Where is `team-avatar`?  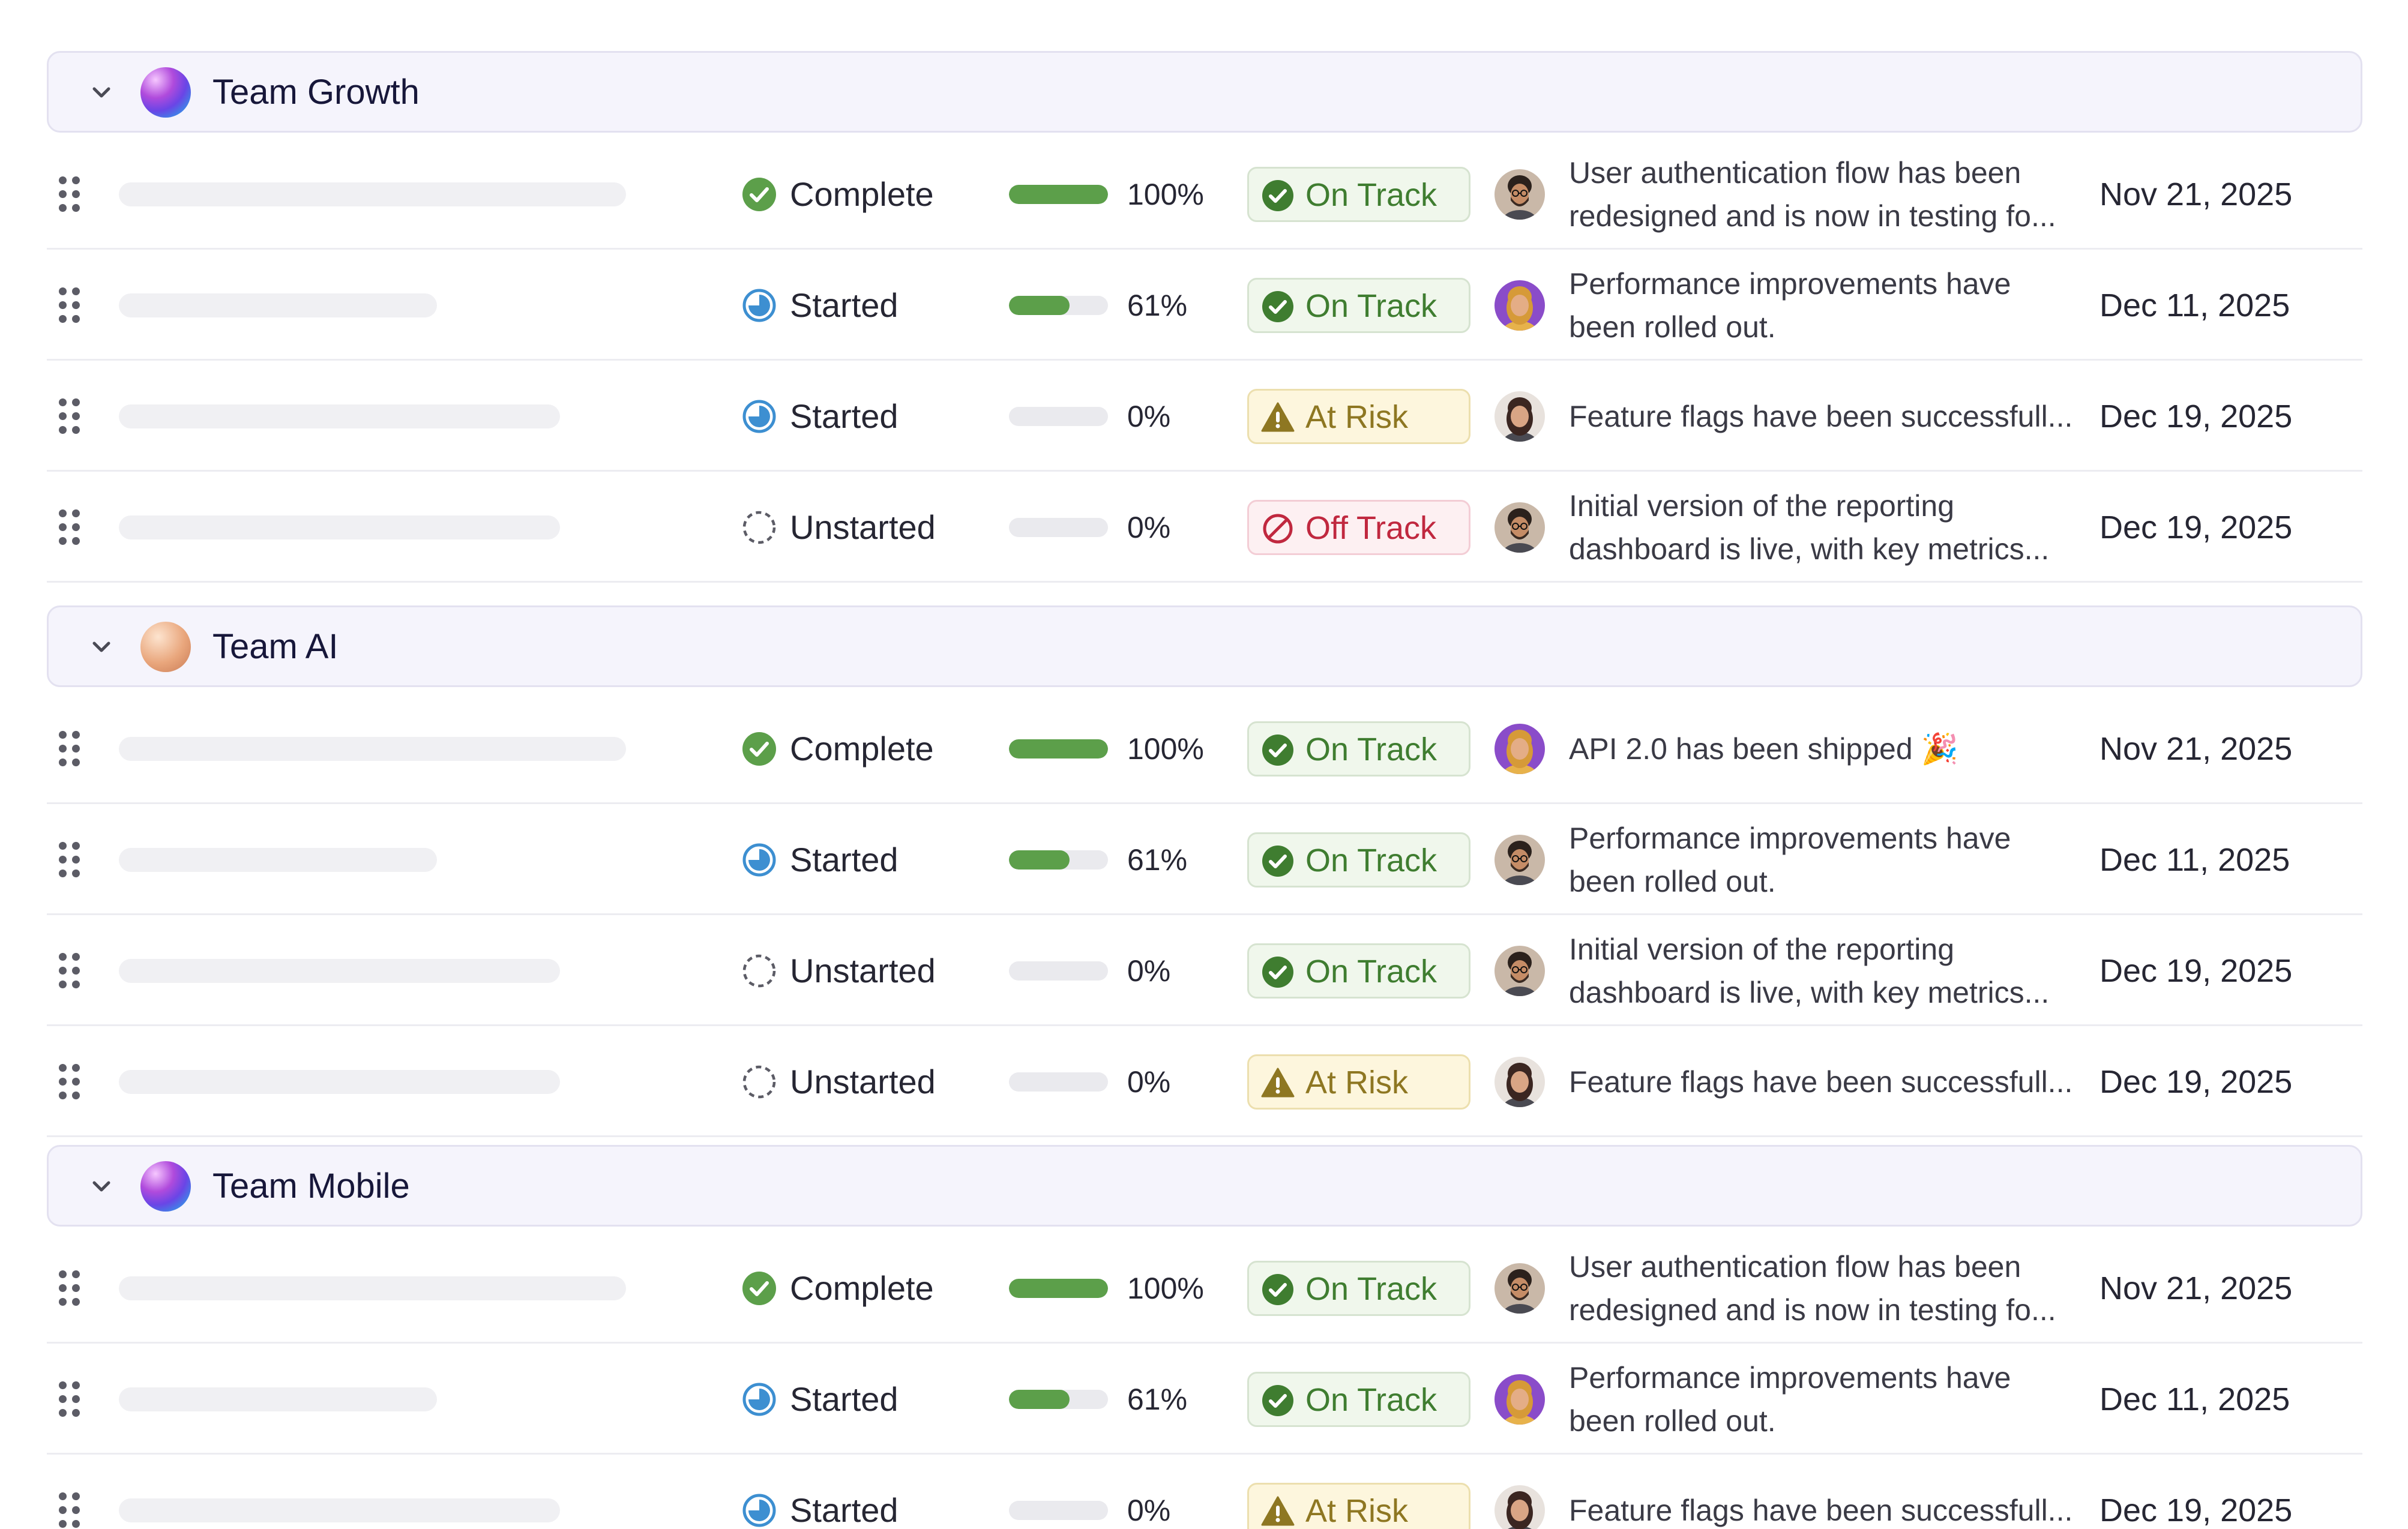 team-avatar is located at coordinates (165, 647).